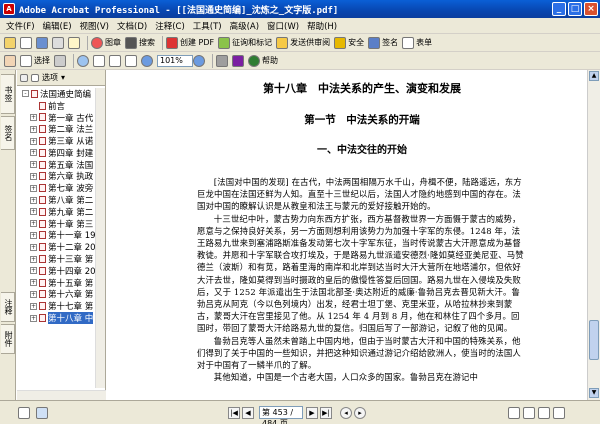 The height and width of the screenshot is (424, 600). What do you see at coordinates (594, 340) in the screenshot?
I see `scroll-thumb` at bounding box center [594, 340].